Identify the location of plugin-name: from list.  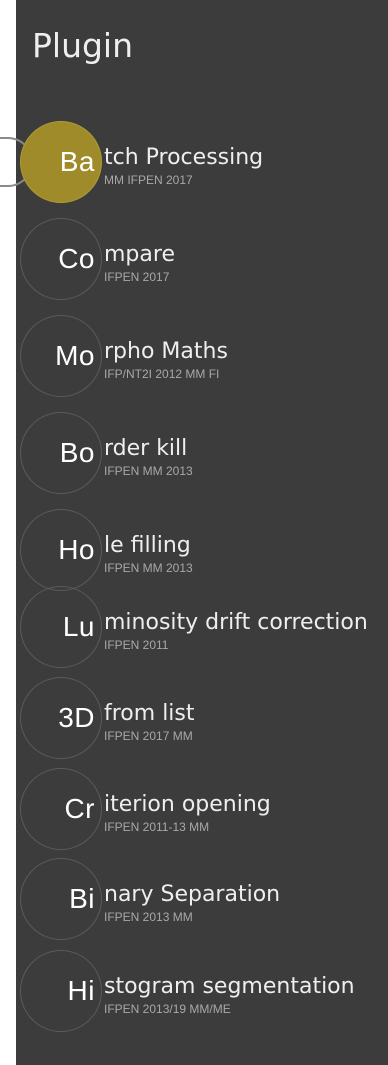
(149, 713).